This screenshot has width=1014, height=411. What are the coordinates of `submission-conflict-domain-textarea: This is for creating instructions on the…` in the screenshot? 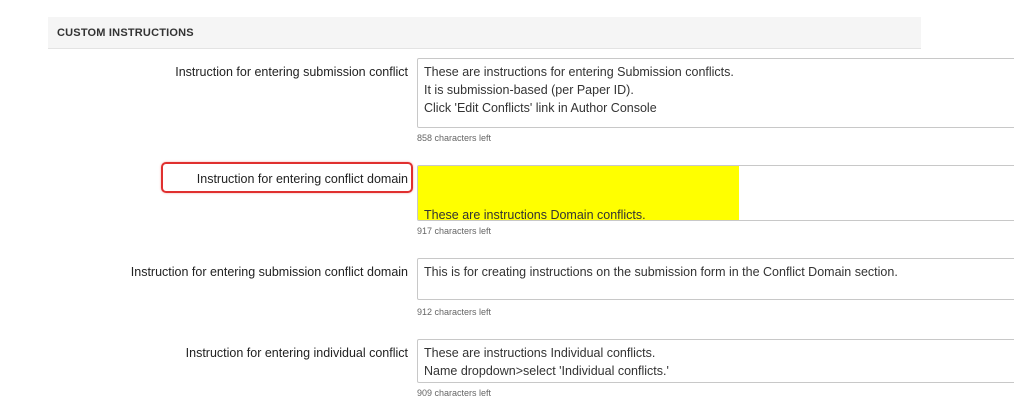 It's located at (715, 279).